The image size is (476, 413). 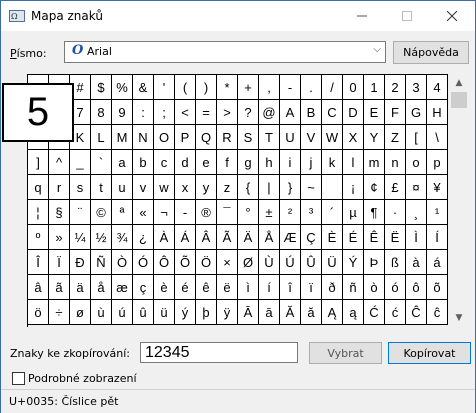 What do you see at coordinates (38, 262) in the screenshot?
I see `char-cell: Î` at bounding box center [38, 262].